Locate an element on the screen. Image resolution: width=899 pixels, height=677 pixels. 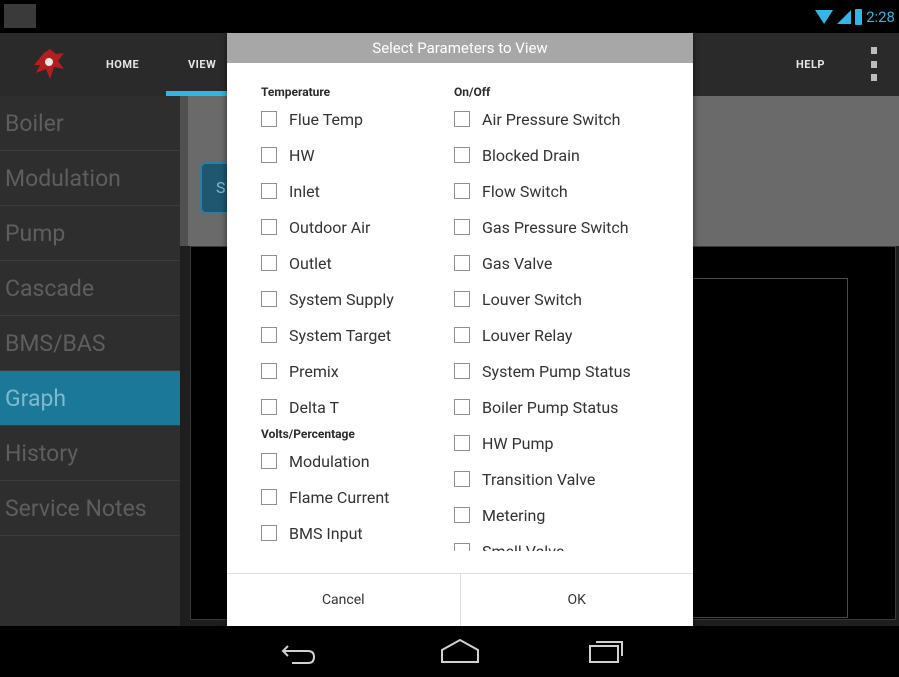
app-logo-icon is located at coordinates (49, 64).